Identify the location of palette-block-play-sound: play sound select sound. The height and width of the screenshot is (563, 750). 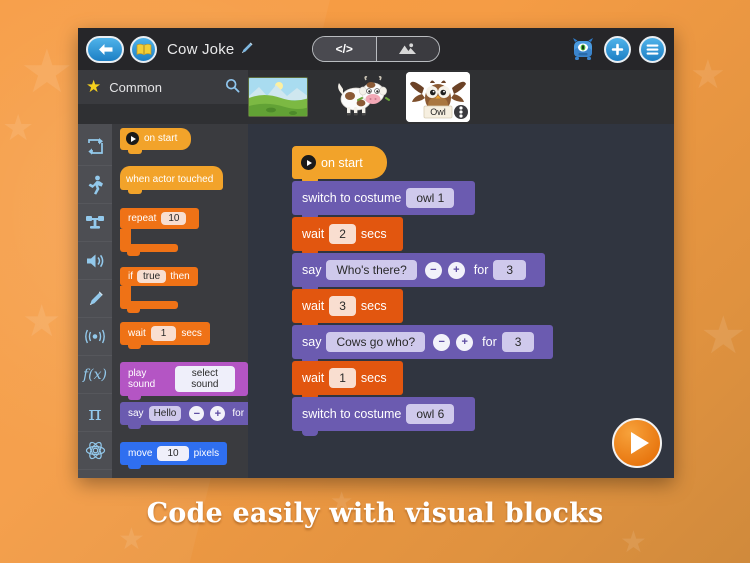
(184, 381).